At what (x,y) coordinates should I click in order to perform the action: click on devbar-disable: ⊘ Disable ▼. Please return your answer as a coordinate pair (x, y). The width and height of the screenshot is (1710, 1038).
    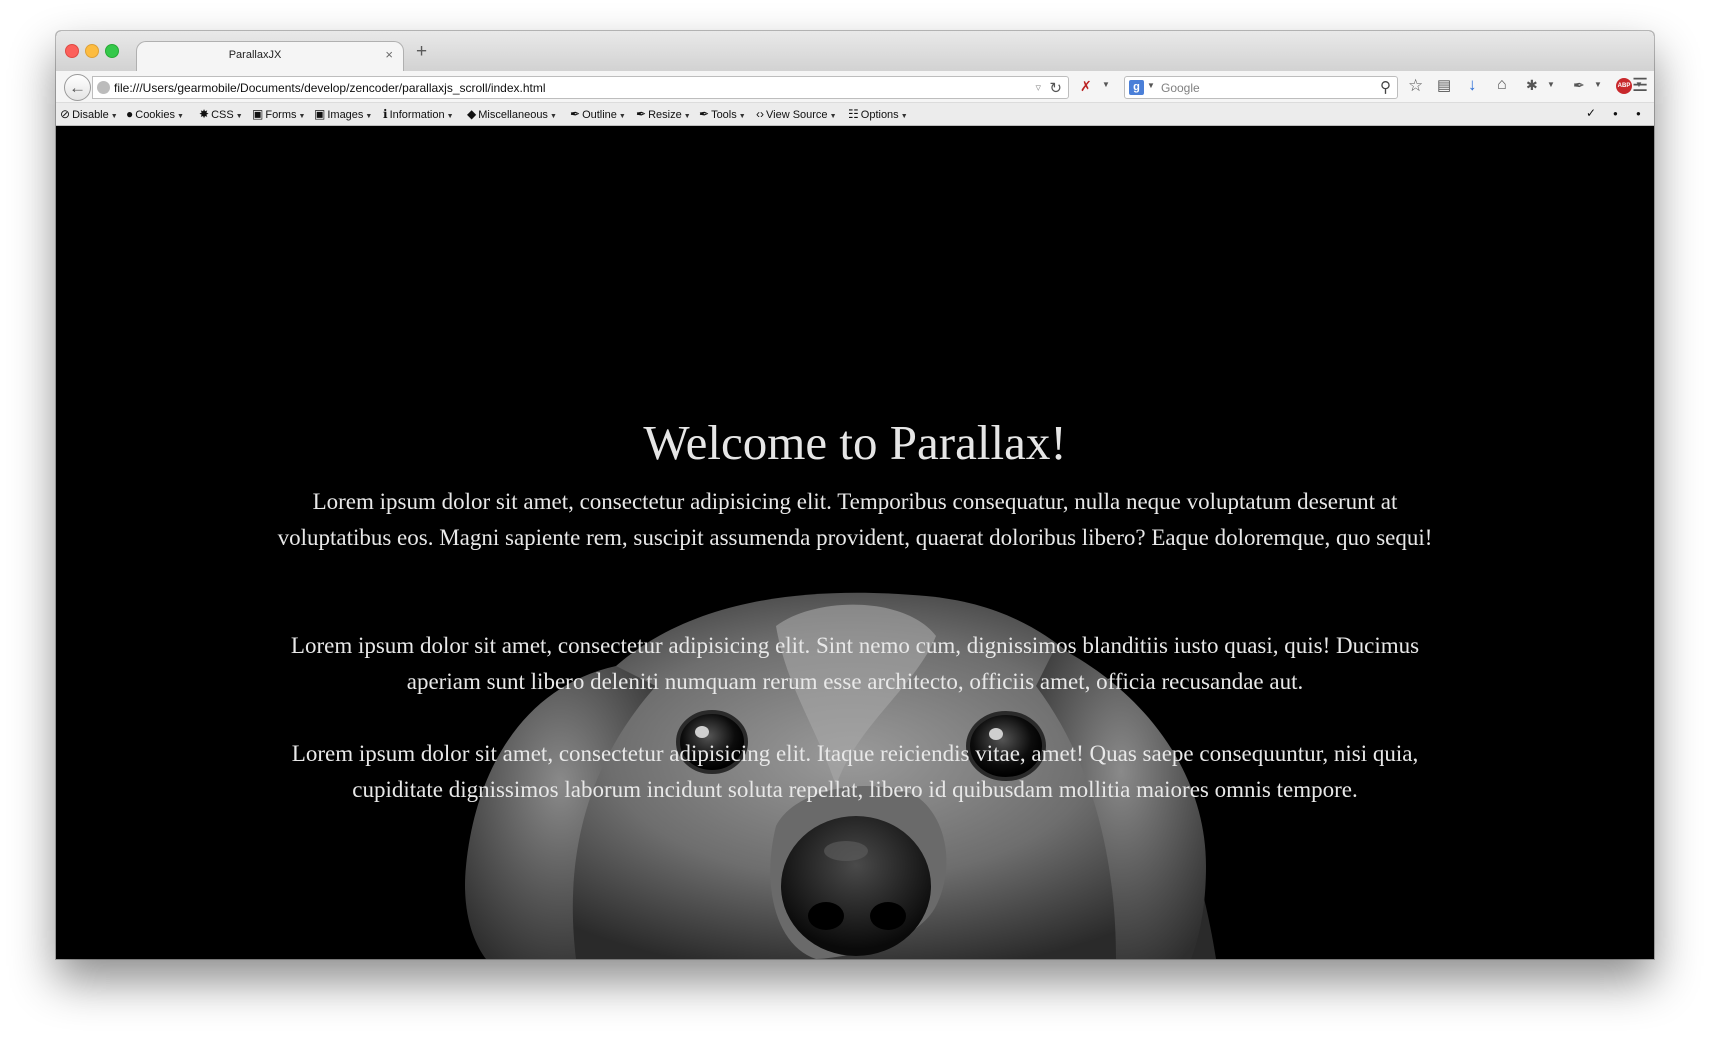
    Looking at the image, I should click on (89, 115).